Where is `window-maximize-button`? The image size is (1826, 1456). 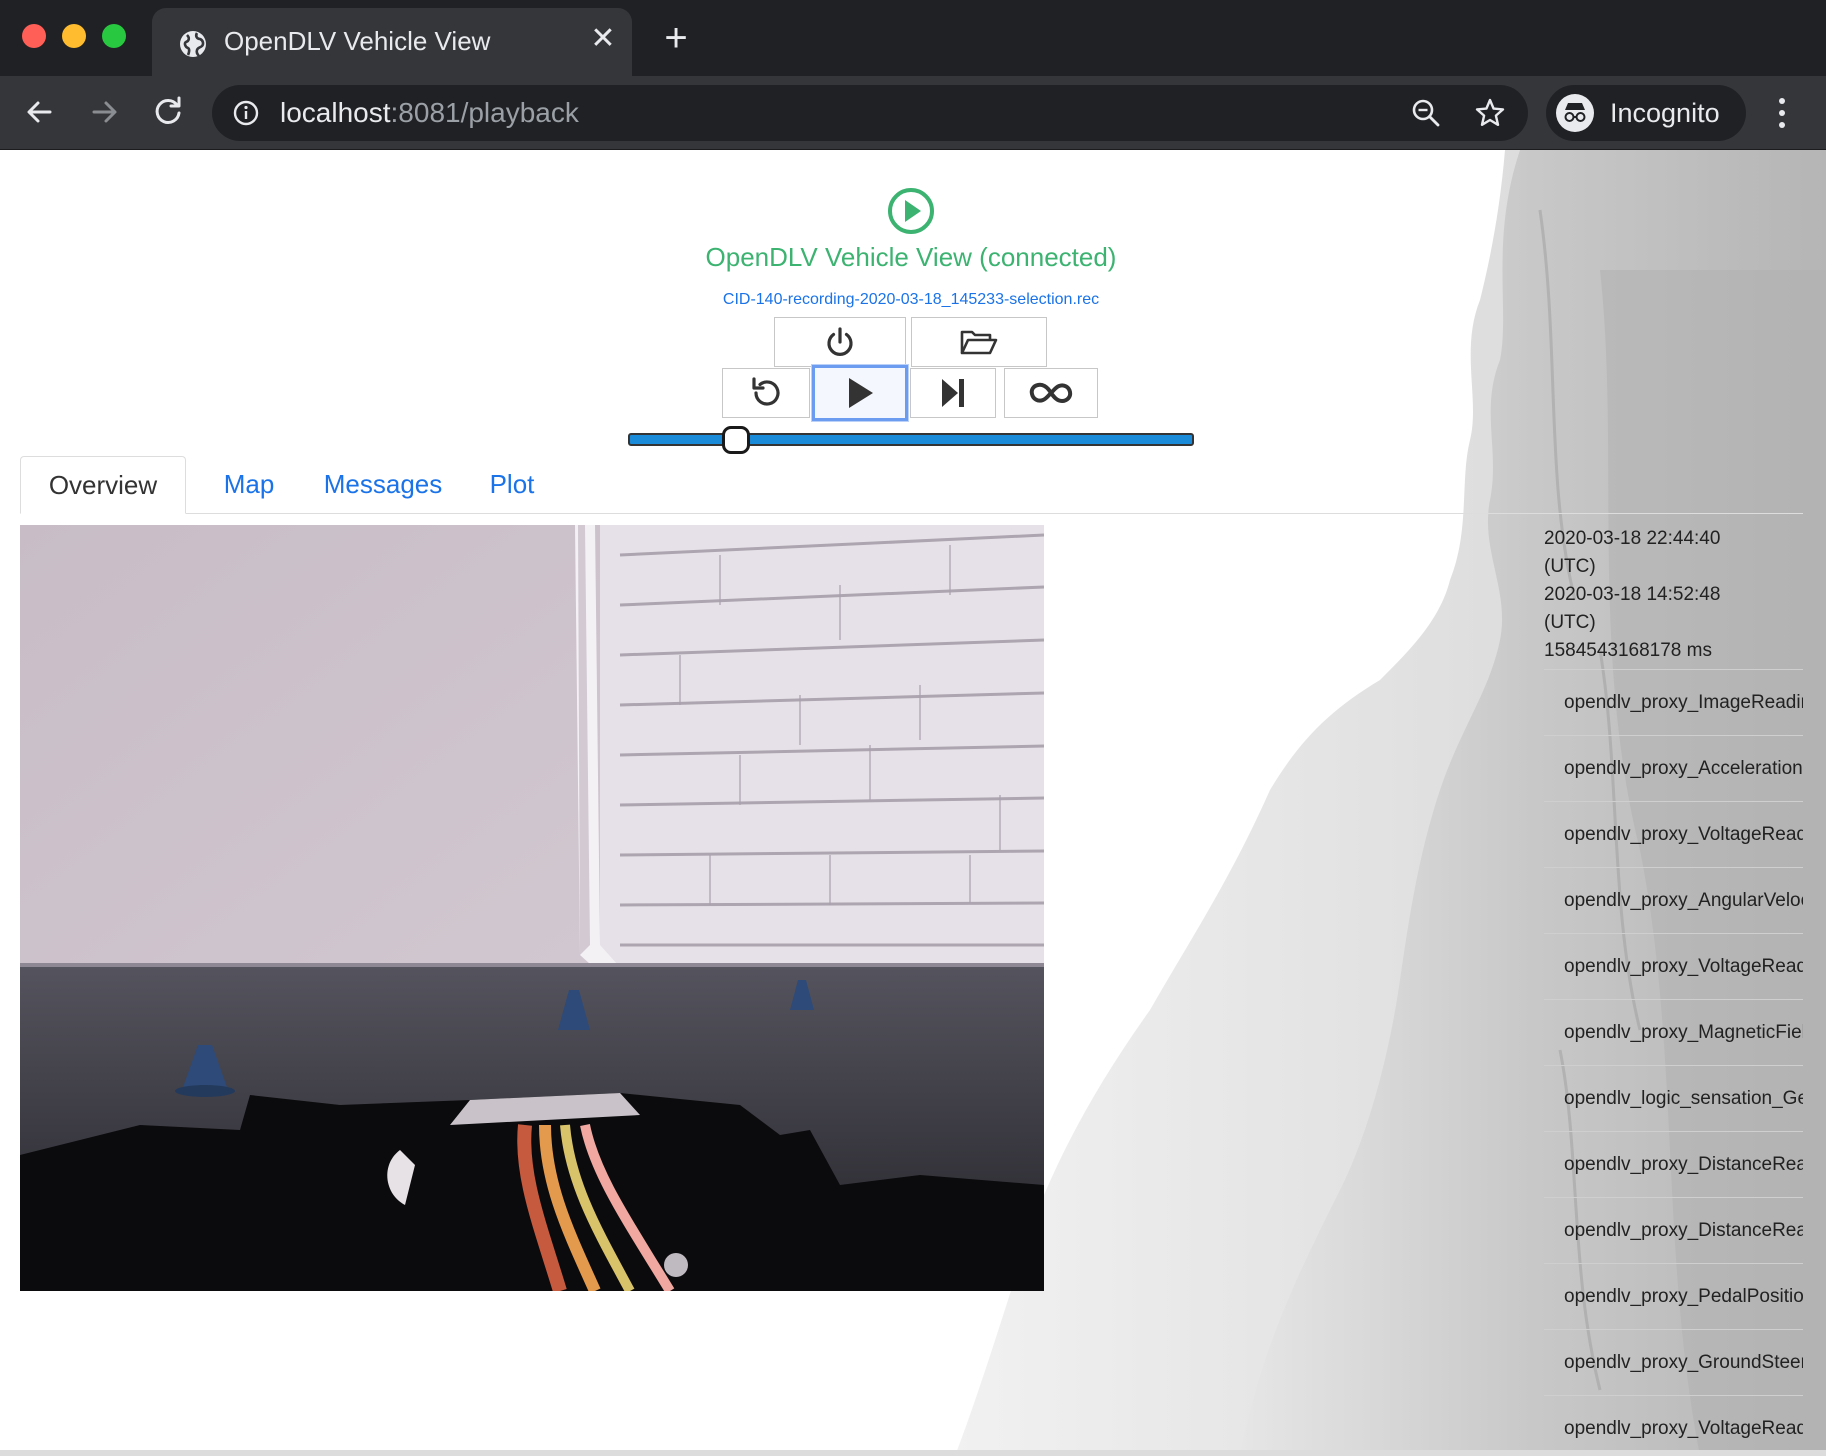 window-maximize-button is located at coordinates (114, 36).